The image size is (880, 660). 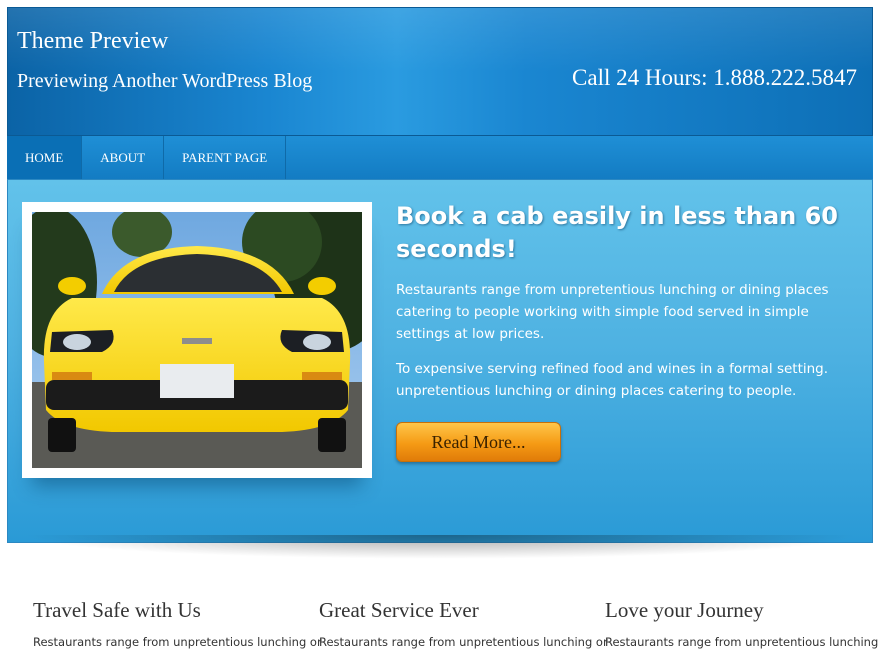 What do you see at coordinates (444, 610) in the screenshot?
I see `feature-title: Great Service Ever` at bounding box center [444, 610].